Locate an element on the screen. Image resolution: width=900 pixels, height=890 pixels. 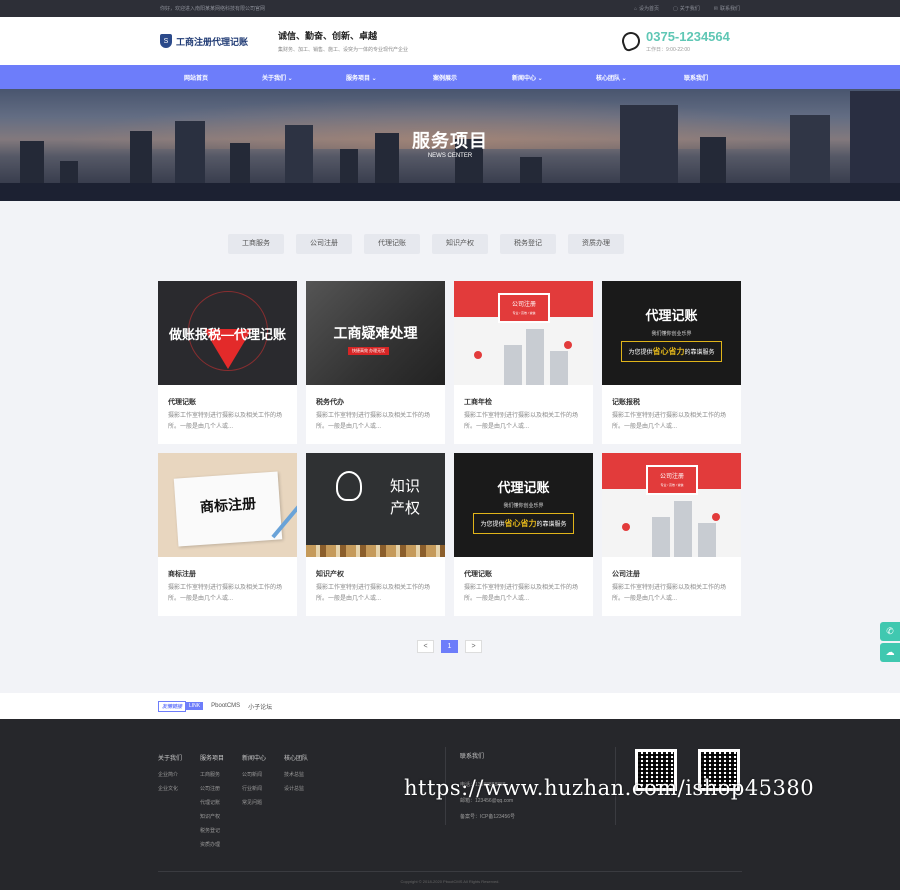
card-title: 商标注册 is located at coordinates (227, 568).